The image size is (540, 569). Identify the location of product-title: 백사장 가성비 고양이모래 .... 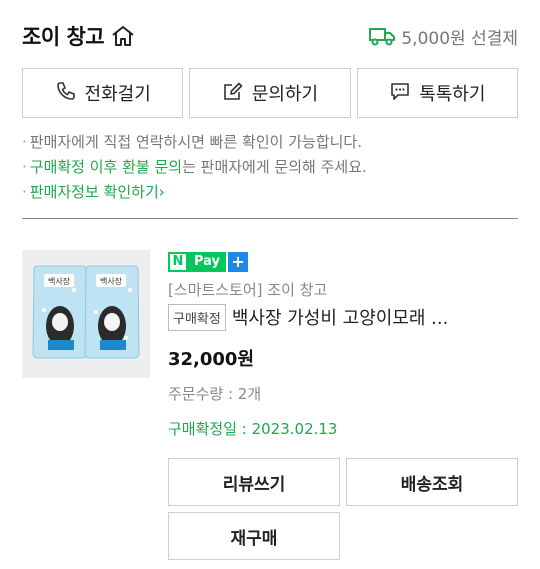
(367, 317).